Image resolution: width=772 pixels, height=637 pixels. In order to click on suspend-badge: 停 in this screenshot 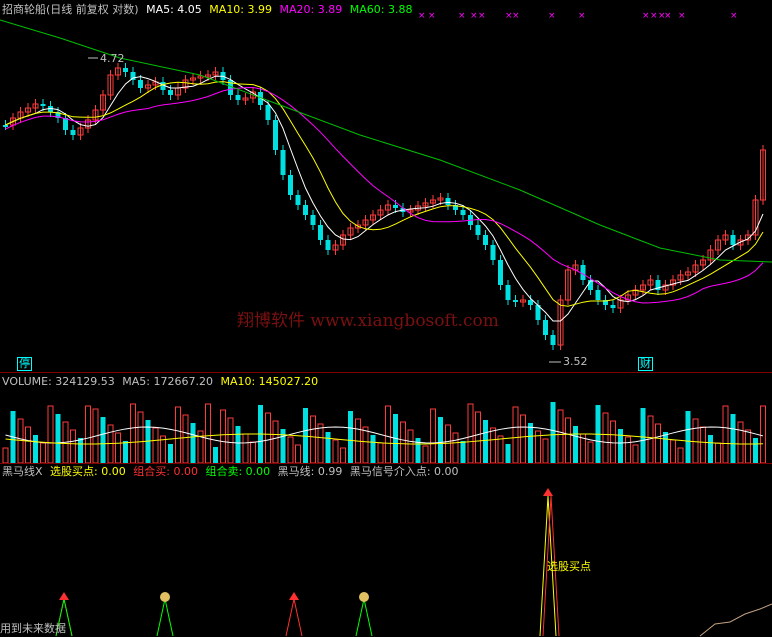, I will do `click(24, 364)`.